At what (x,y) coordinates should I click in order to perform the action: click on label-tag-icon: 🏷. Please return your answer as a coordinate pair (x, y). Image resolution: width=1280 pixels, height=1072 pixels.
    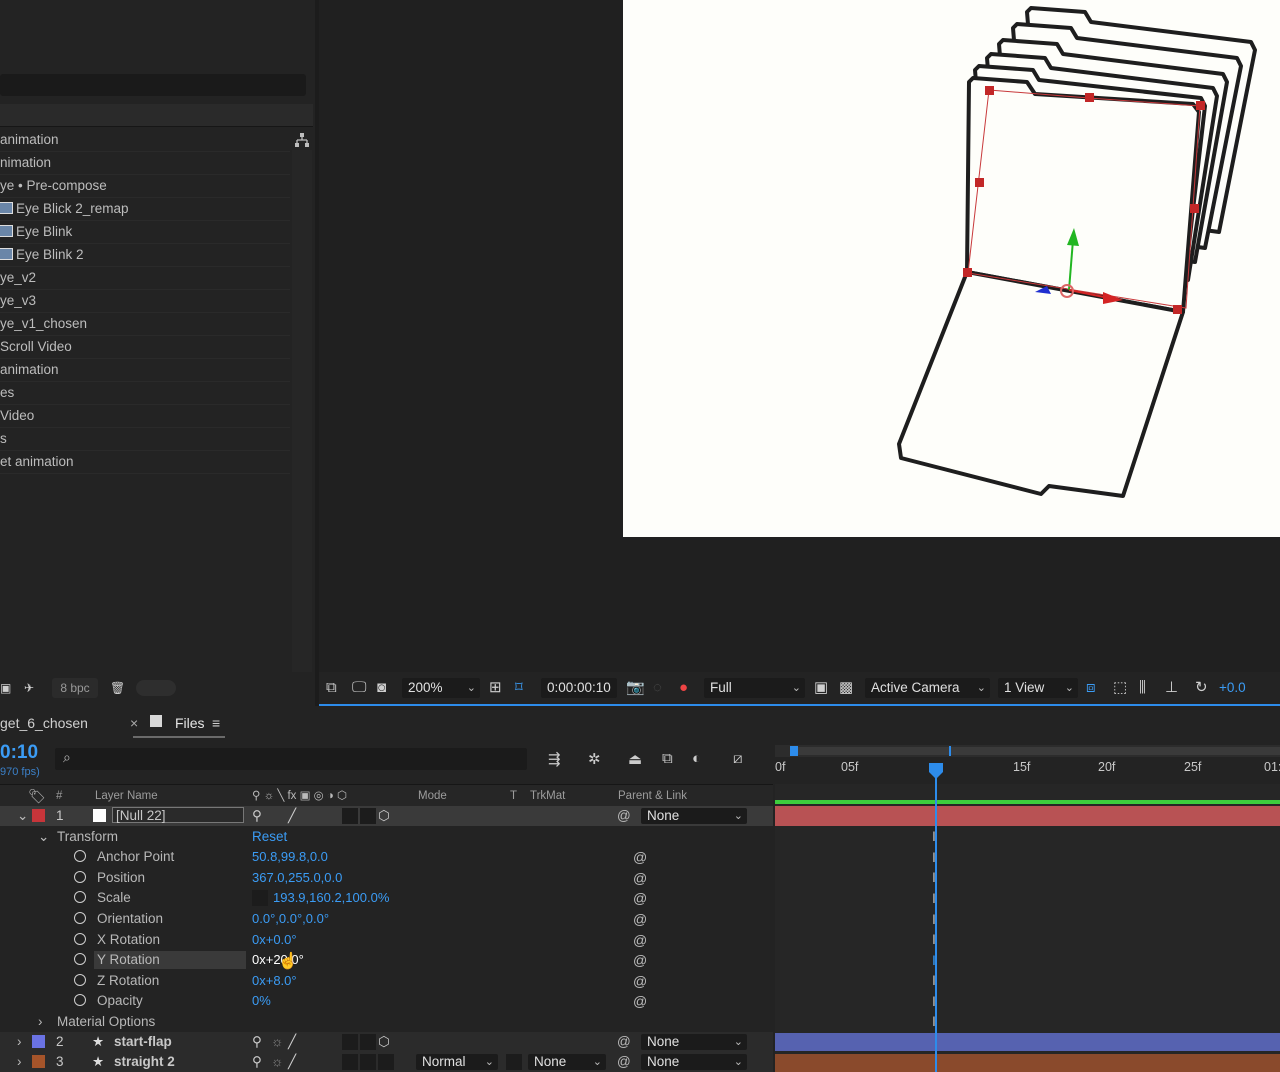
    Looking at the image, I should click on (37, 796).